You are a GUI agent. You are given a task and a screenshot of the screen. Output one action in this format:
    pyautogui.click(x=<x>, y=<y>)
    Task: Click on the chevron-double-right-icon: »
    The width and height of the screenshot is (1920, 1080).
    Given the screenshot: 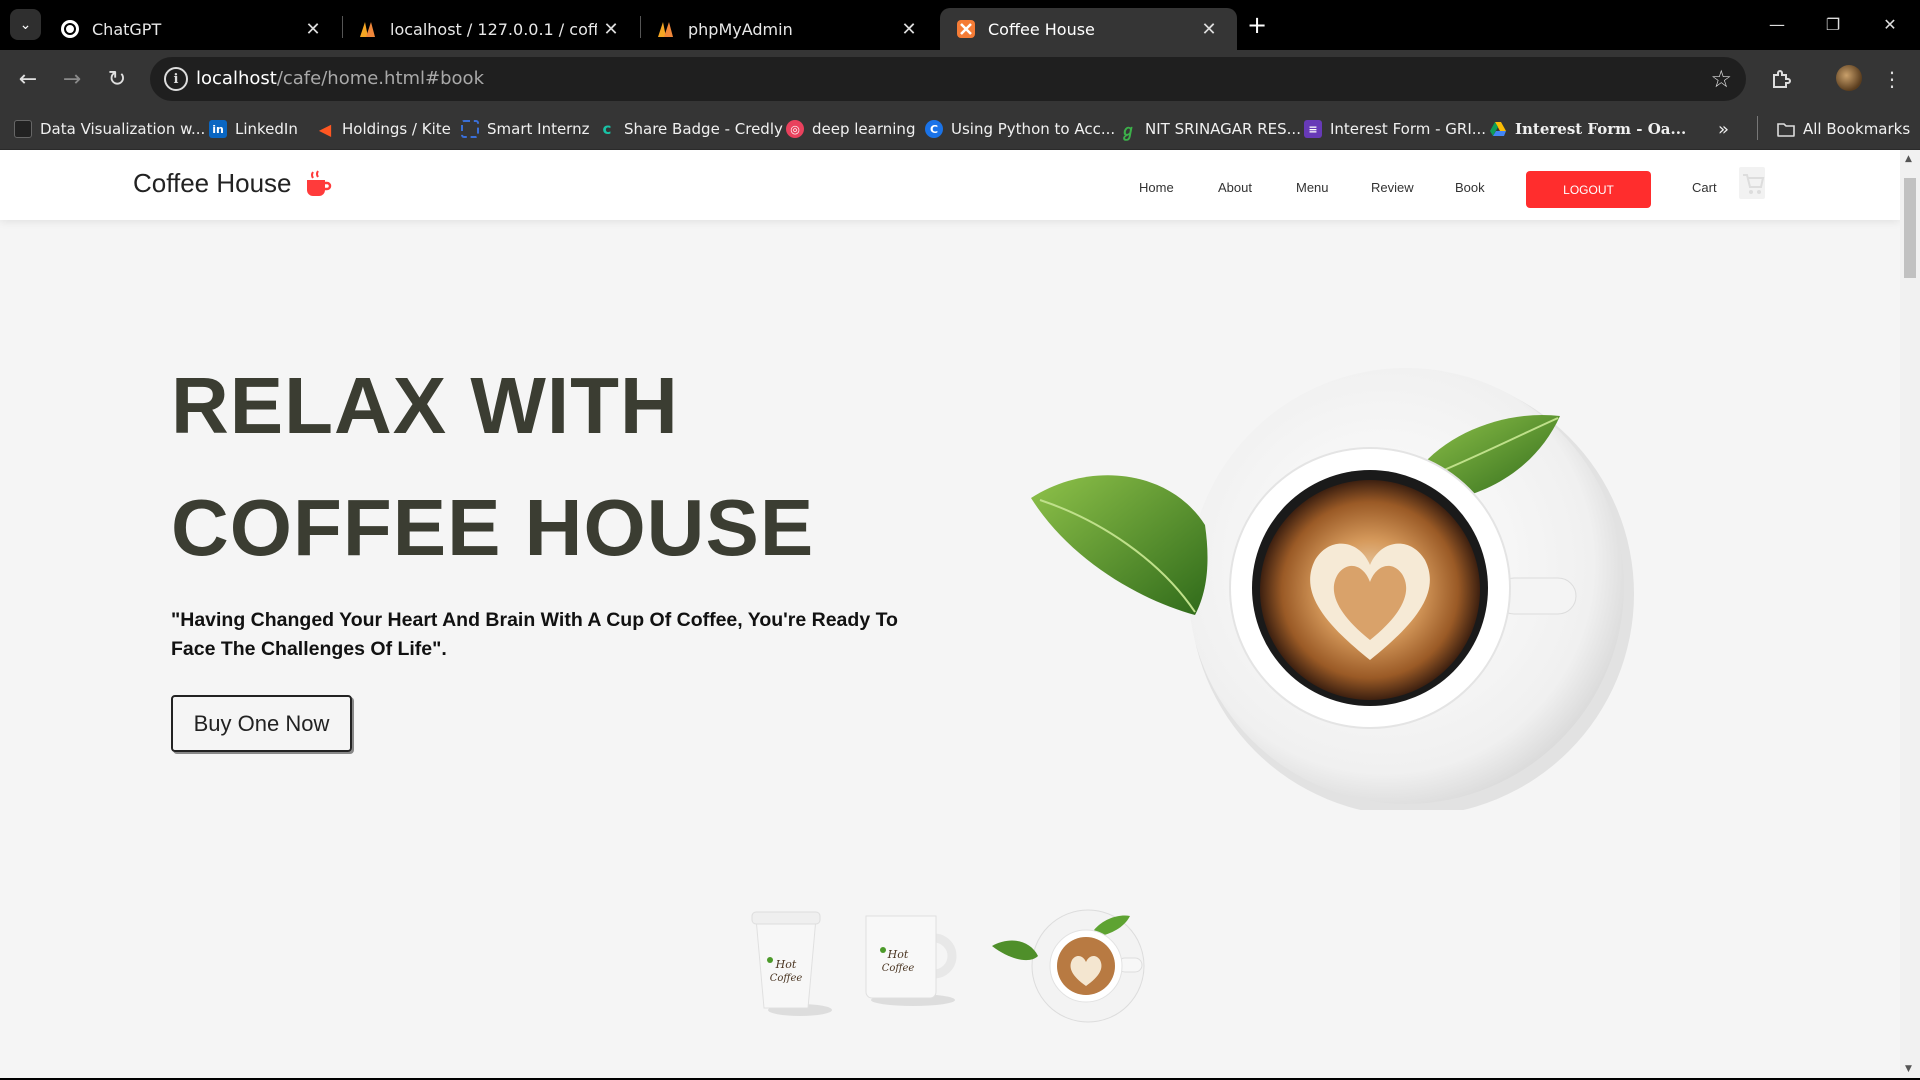 What is the action you would take?
    pyautogui.click(x=1724, y=129)
    